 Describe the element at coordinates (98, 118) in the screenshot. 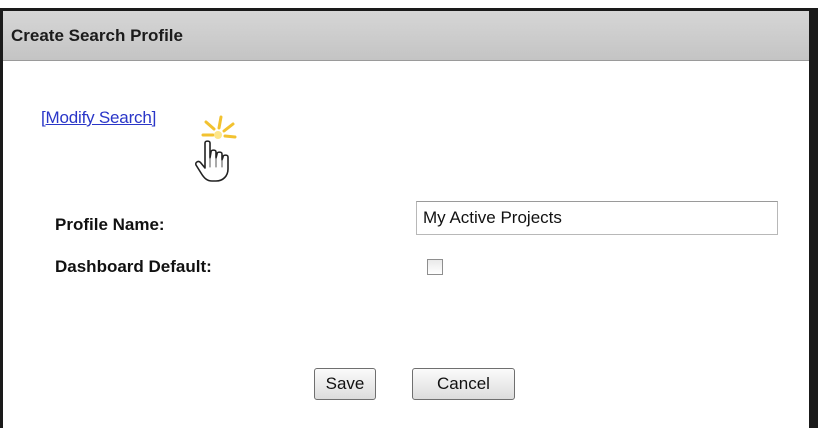

I see `modify-search-link: [Modify Search]` at that location.